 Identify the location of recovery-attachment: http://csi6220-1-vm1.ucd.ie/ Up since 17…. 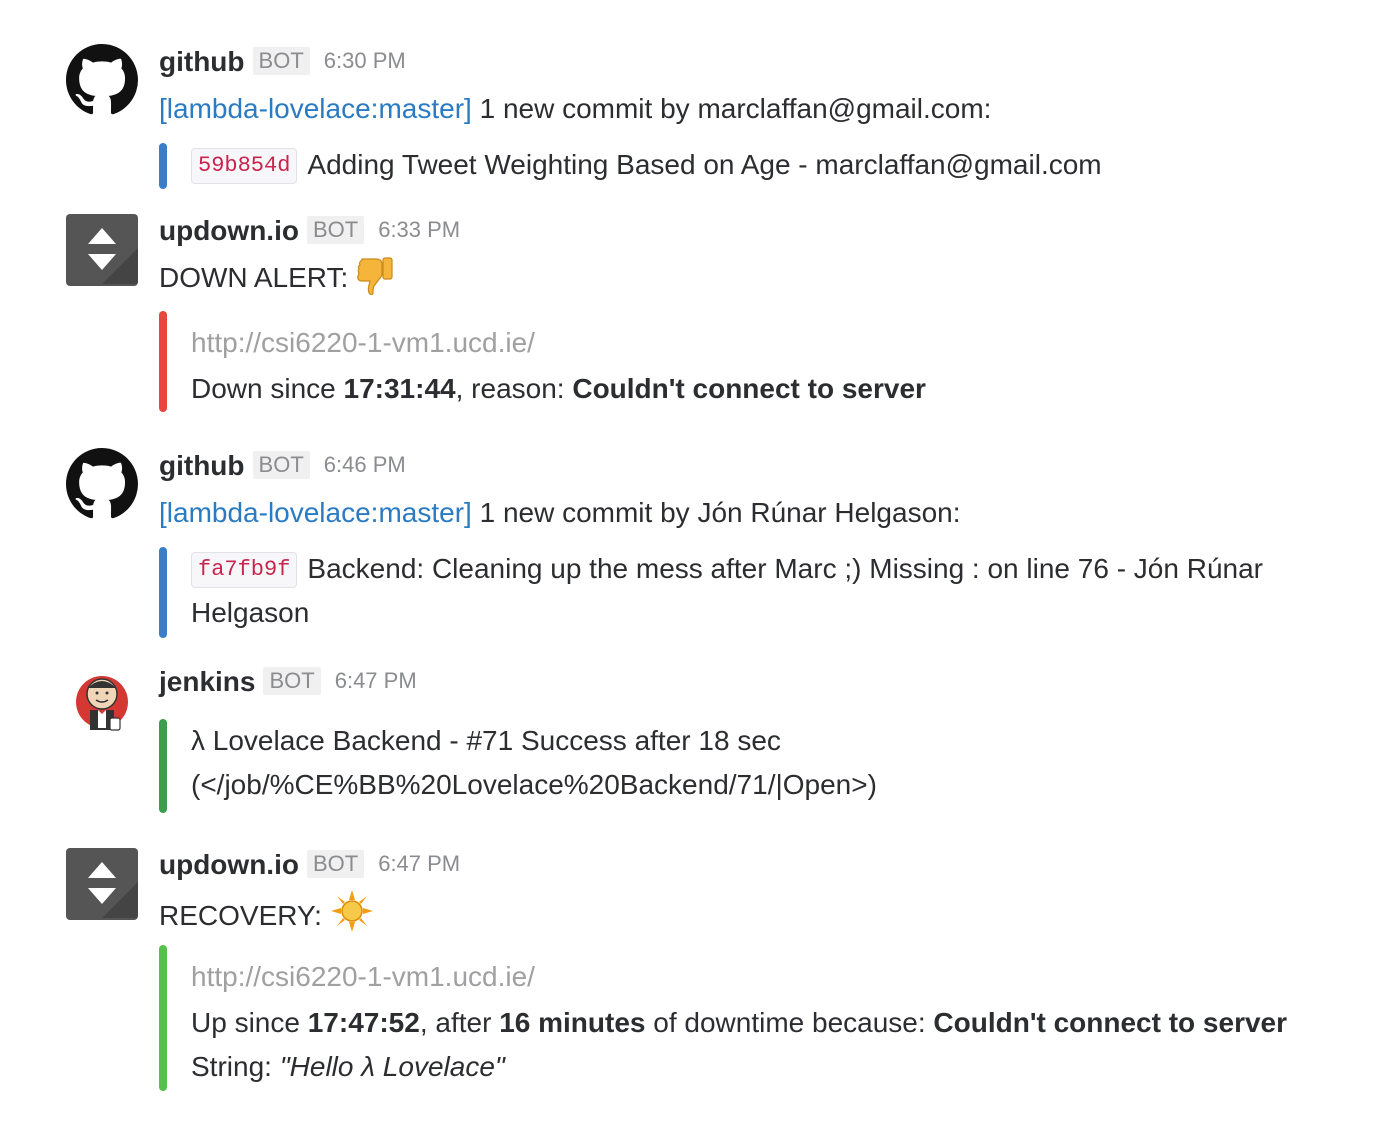
(749, 1018).